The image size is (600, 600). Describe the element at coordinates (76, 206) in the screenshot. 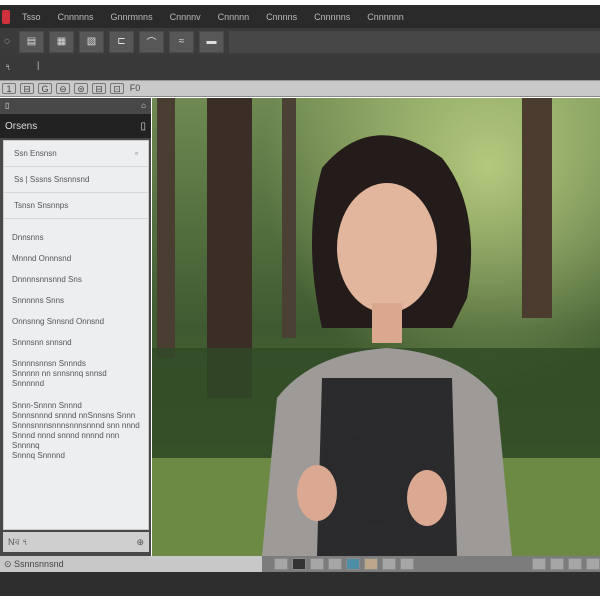

I see `panel-row: Tsnsn Snsnnps` at that location.